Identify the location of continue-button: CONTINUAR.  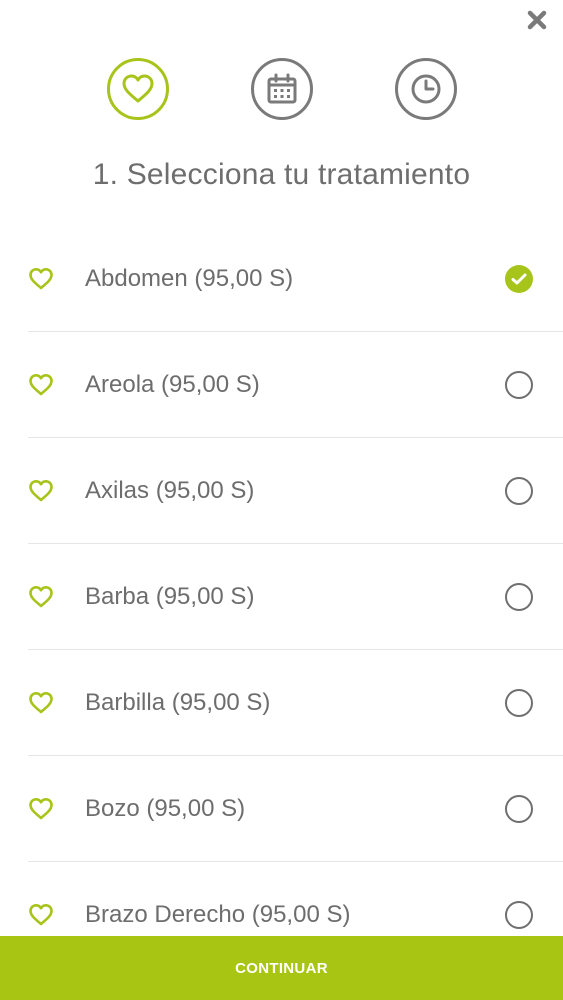
(281, 968).